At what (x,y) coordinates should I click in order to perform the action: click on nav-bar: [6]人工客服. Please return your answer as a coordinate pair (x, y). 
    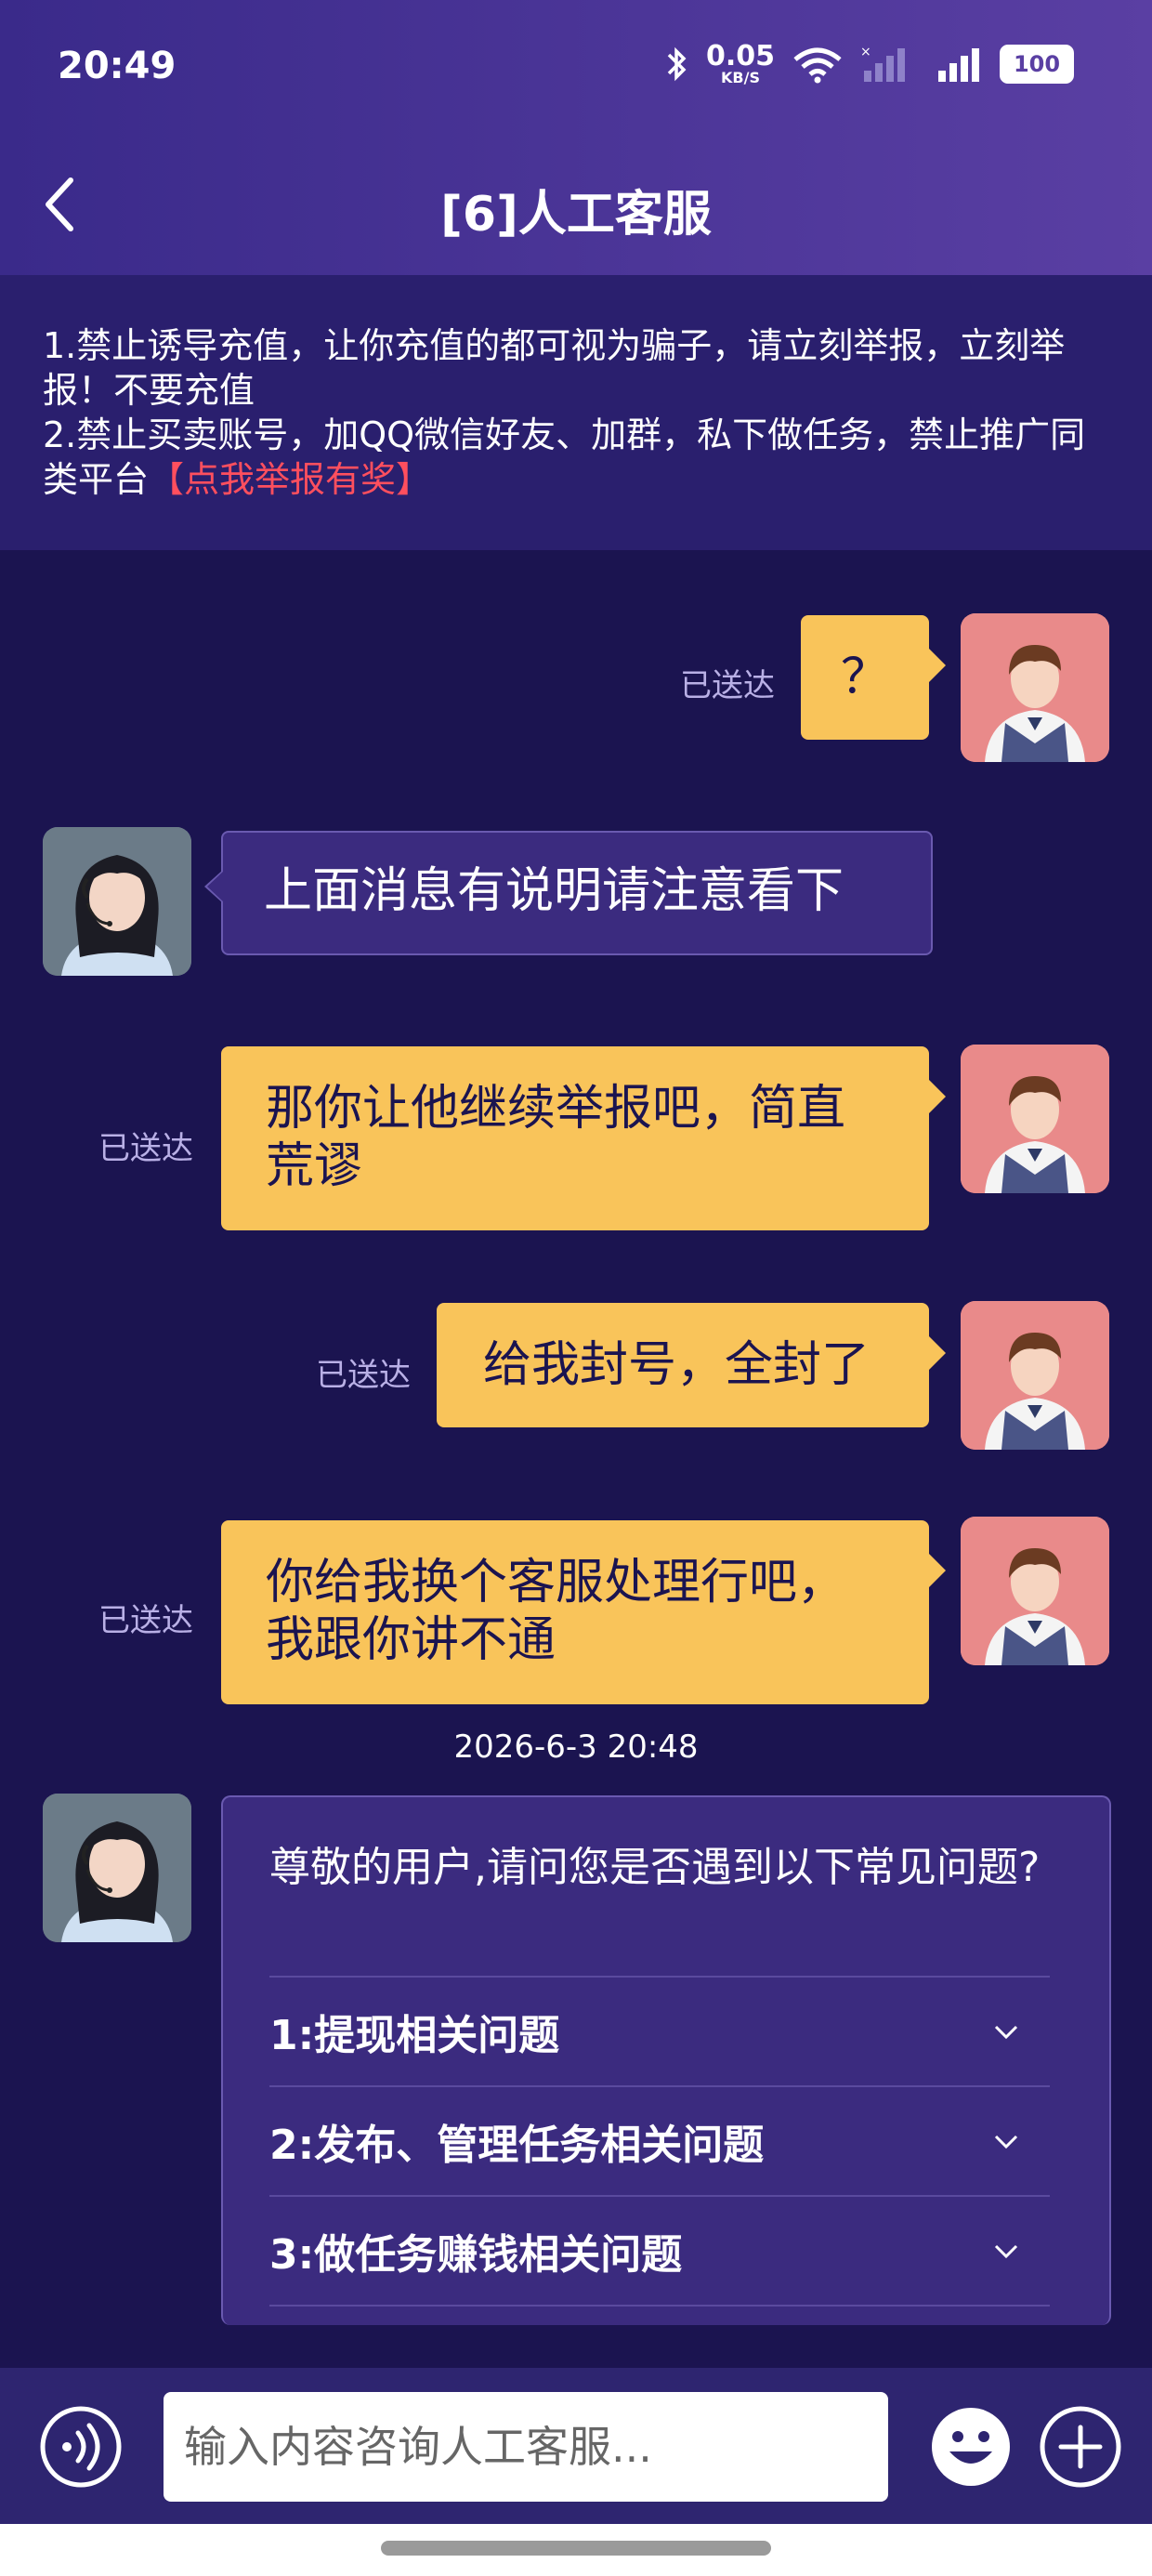
    Looking at the image, I should click on (576, 204).